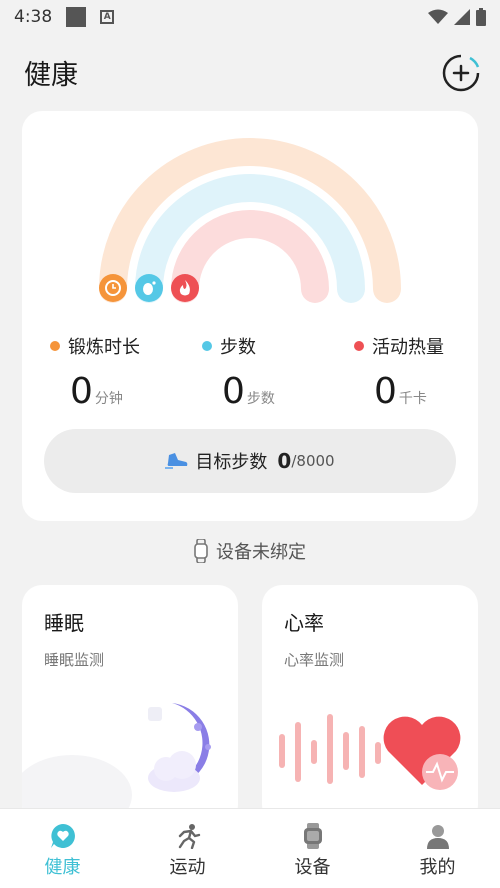 The width and height of the screenshot is (500, 888). I want to click on calories-dot, so click(359, 346).